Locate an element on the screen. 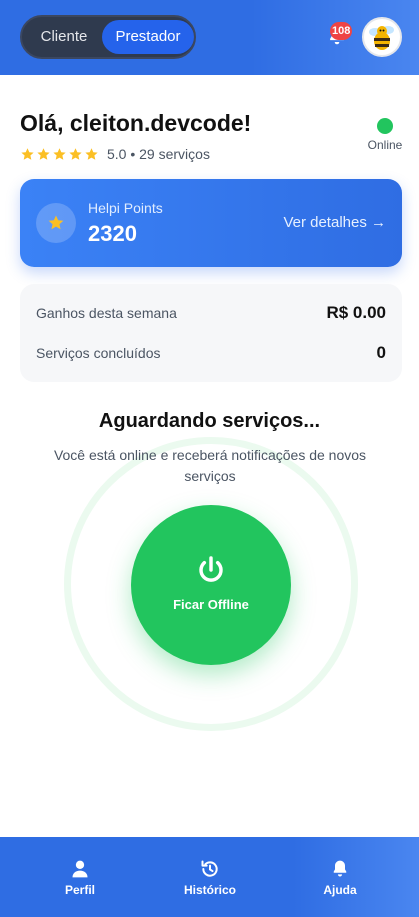 The height and width of the screenshot is (917, 419). points-star-icon is located at coordinates (56, 223).